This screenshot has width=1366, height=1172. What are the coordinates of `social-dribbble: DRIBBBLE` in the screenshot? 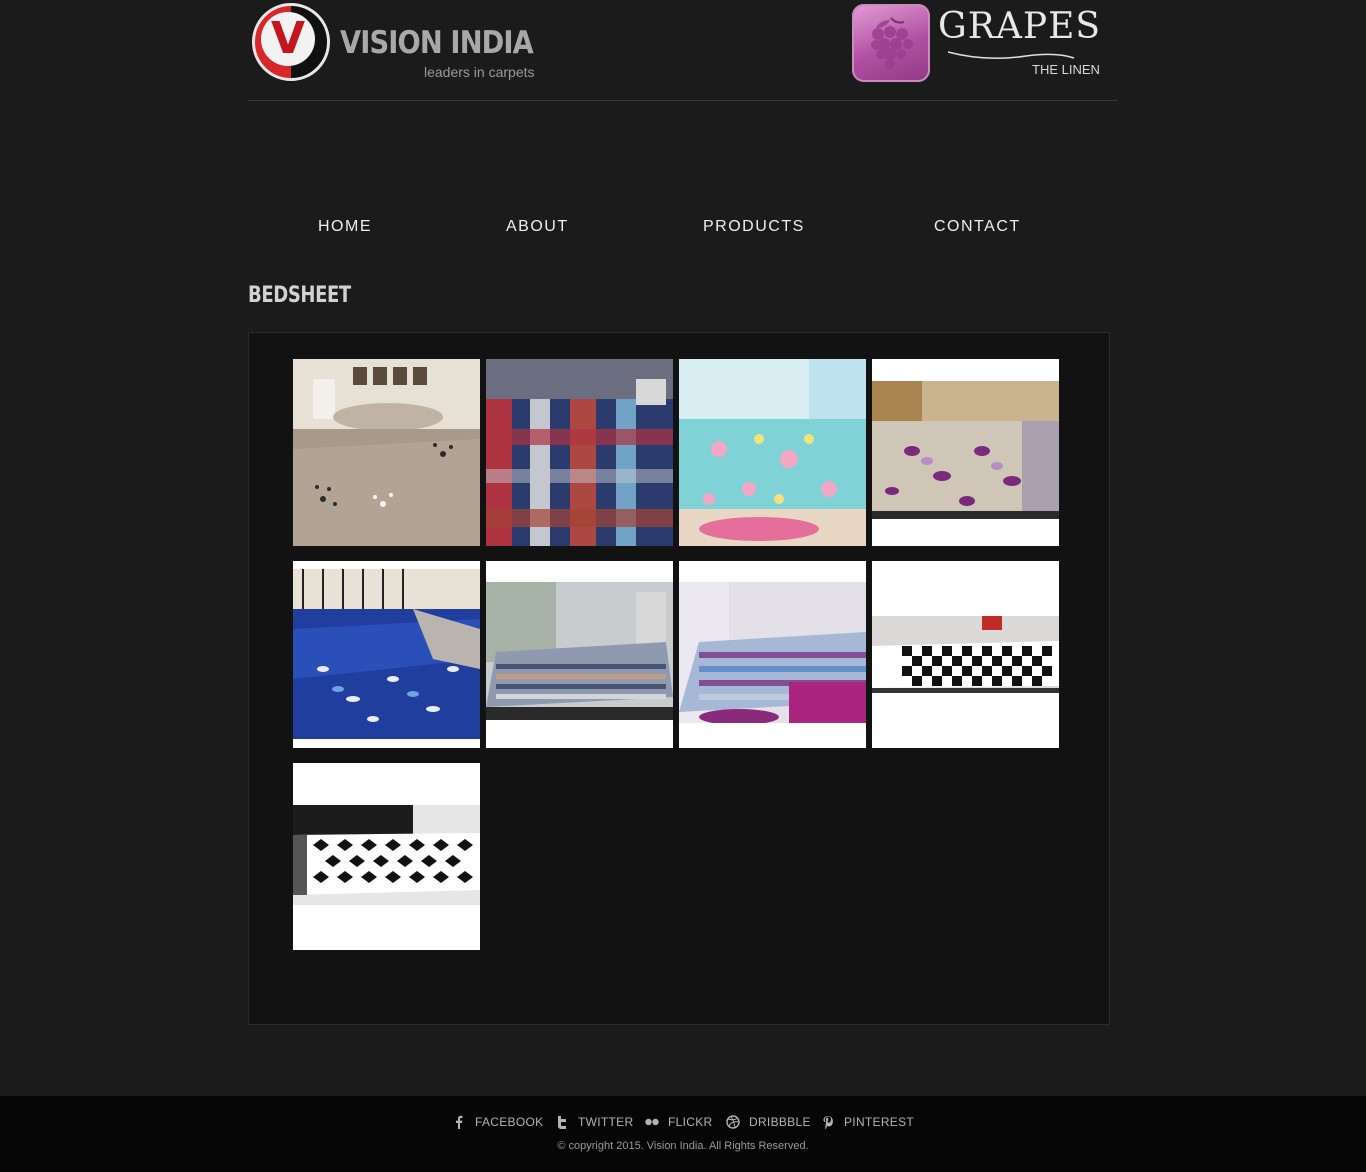 It's located at (768, 1122).